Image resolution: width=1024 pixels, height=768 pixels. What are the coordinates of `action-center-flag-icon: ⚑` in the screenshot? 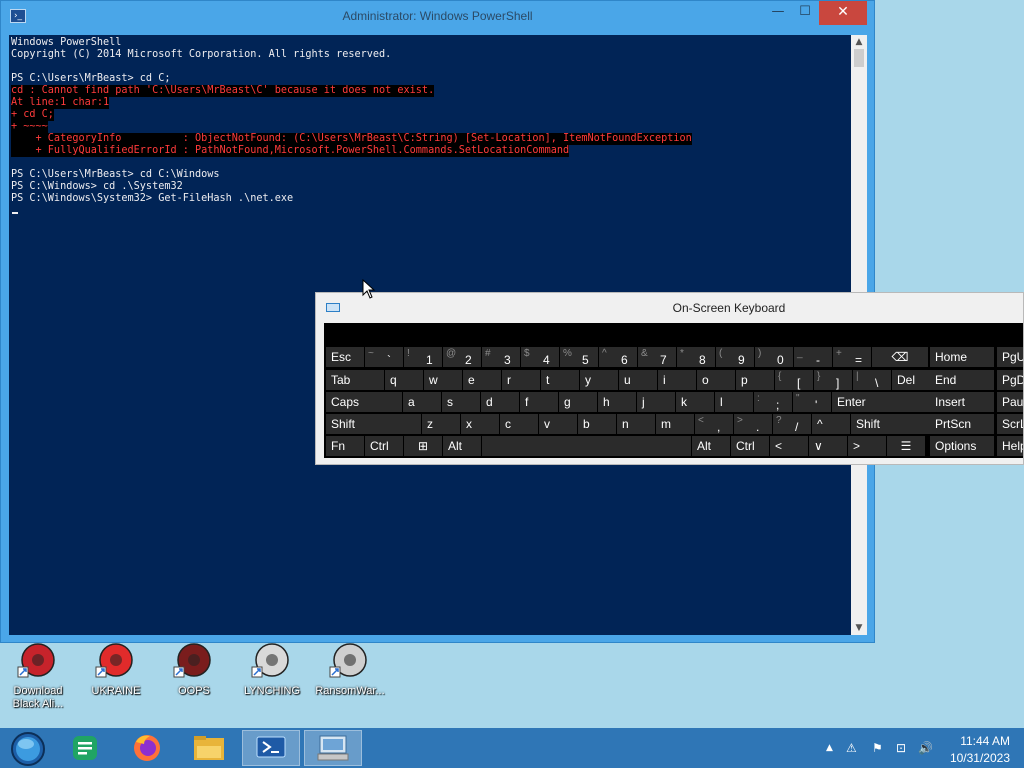 It's located at (877, 748).